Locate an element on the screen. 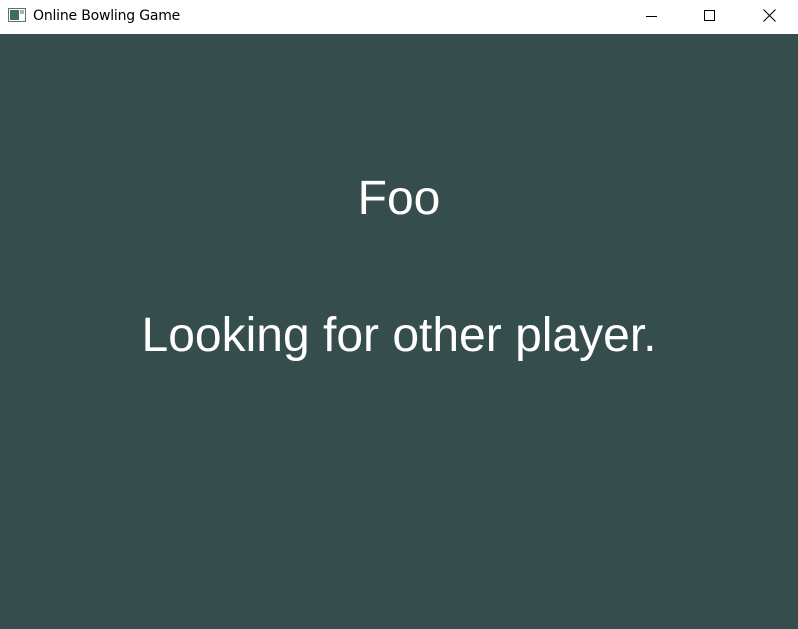 The height and width of the screenshot is (629, 798). window-title: Online Bowling Game is located at coordinates (107, 16).